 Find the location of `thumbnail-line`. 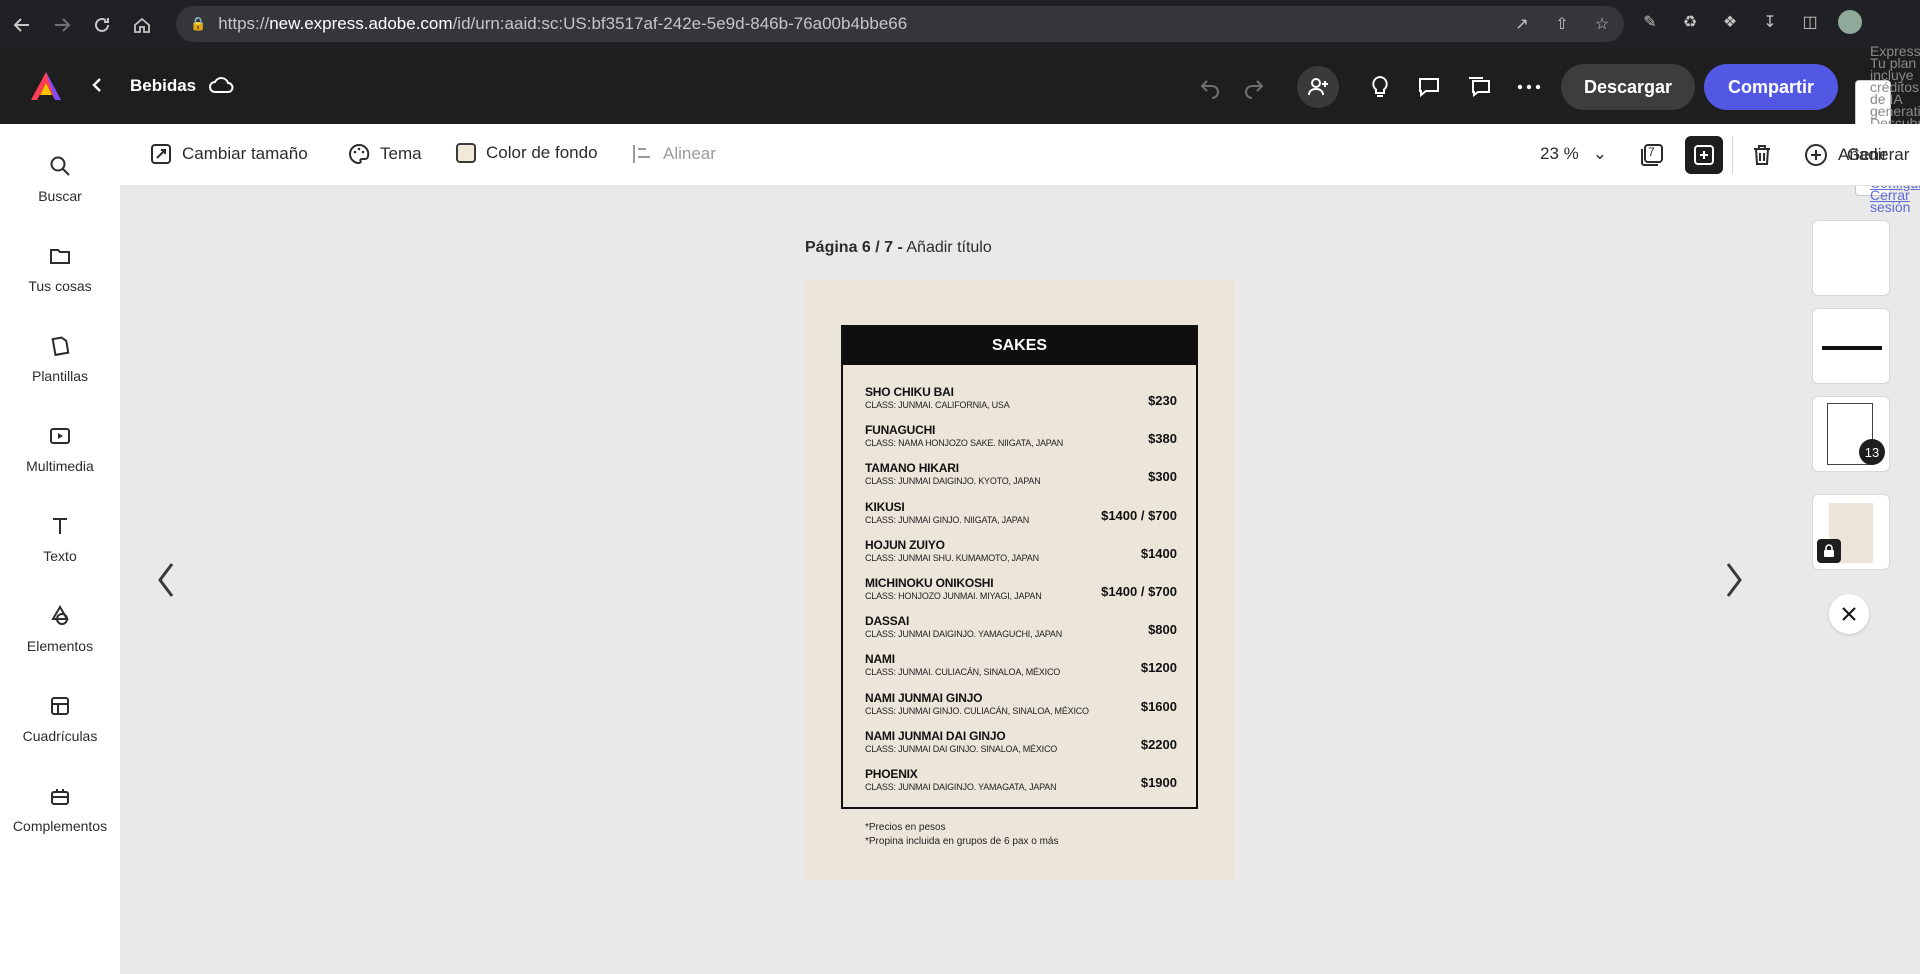

thumbnail-line is located at coordinates (1852, 348).